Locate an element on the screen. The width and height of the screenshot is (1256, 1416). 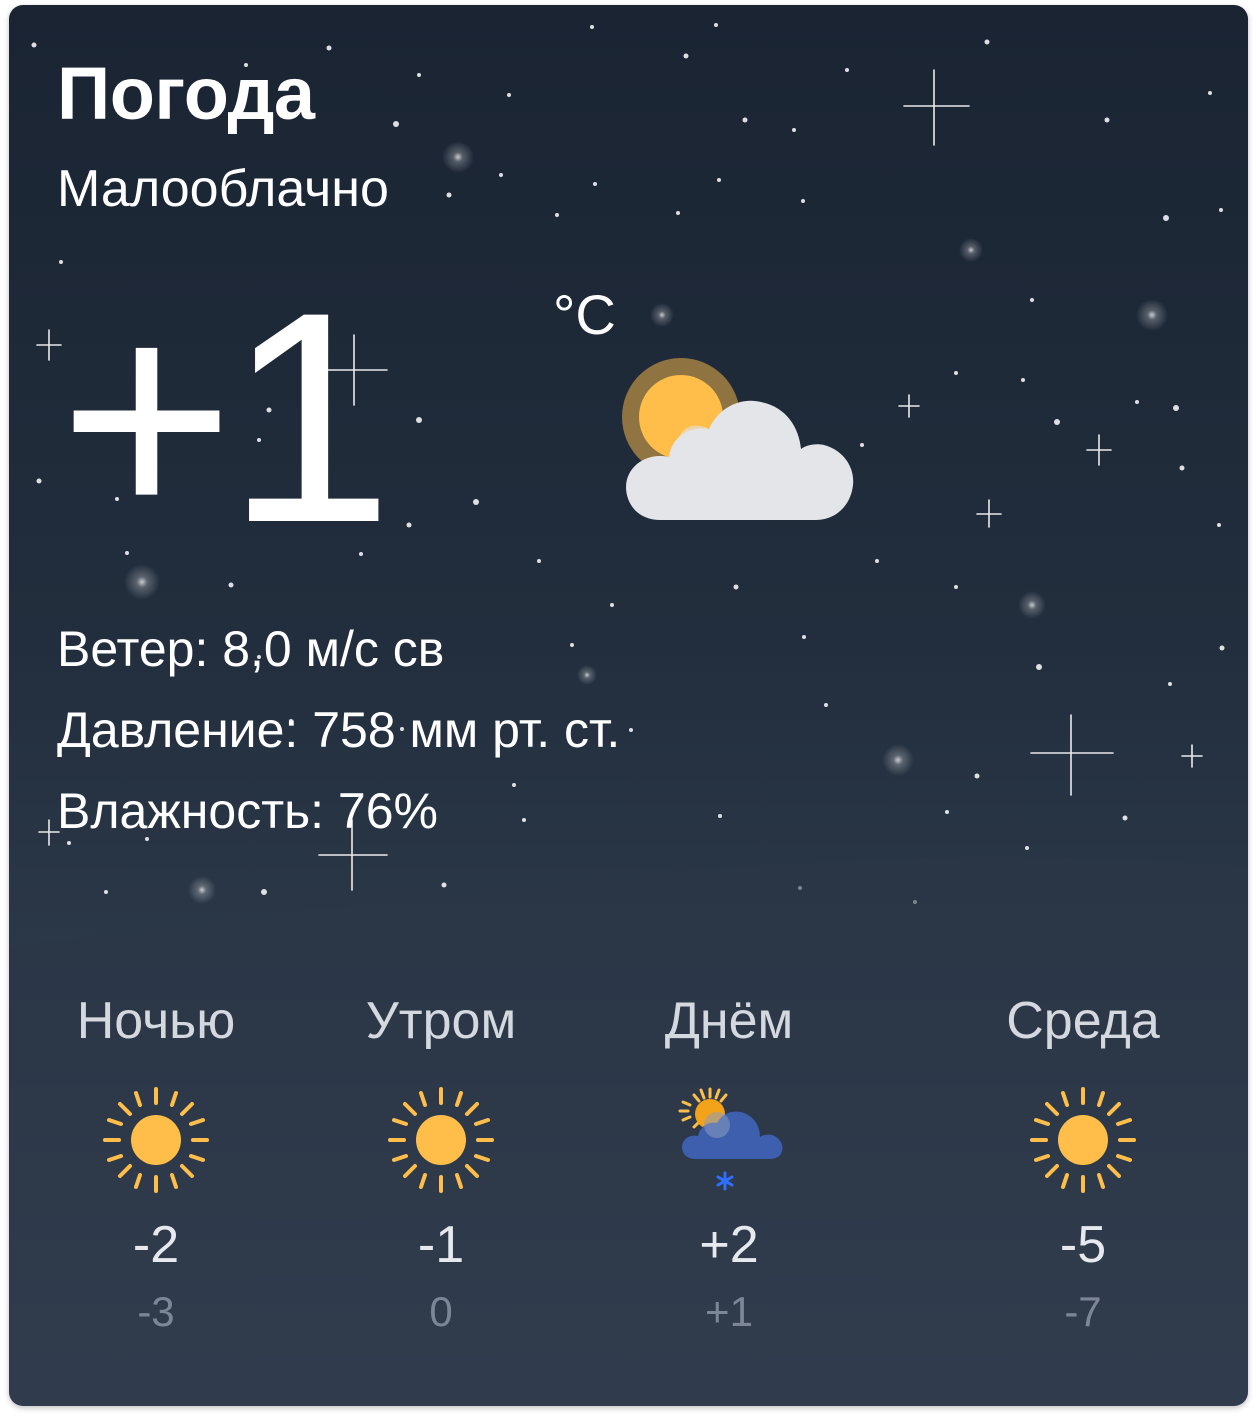
forecast-label: Среда is located at coordinates (1083, 1021).